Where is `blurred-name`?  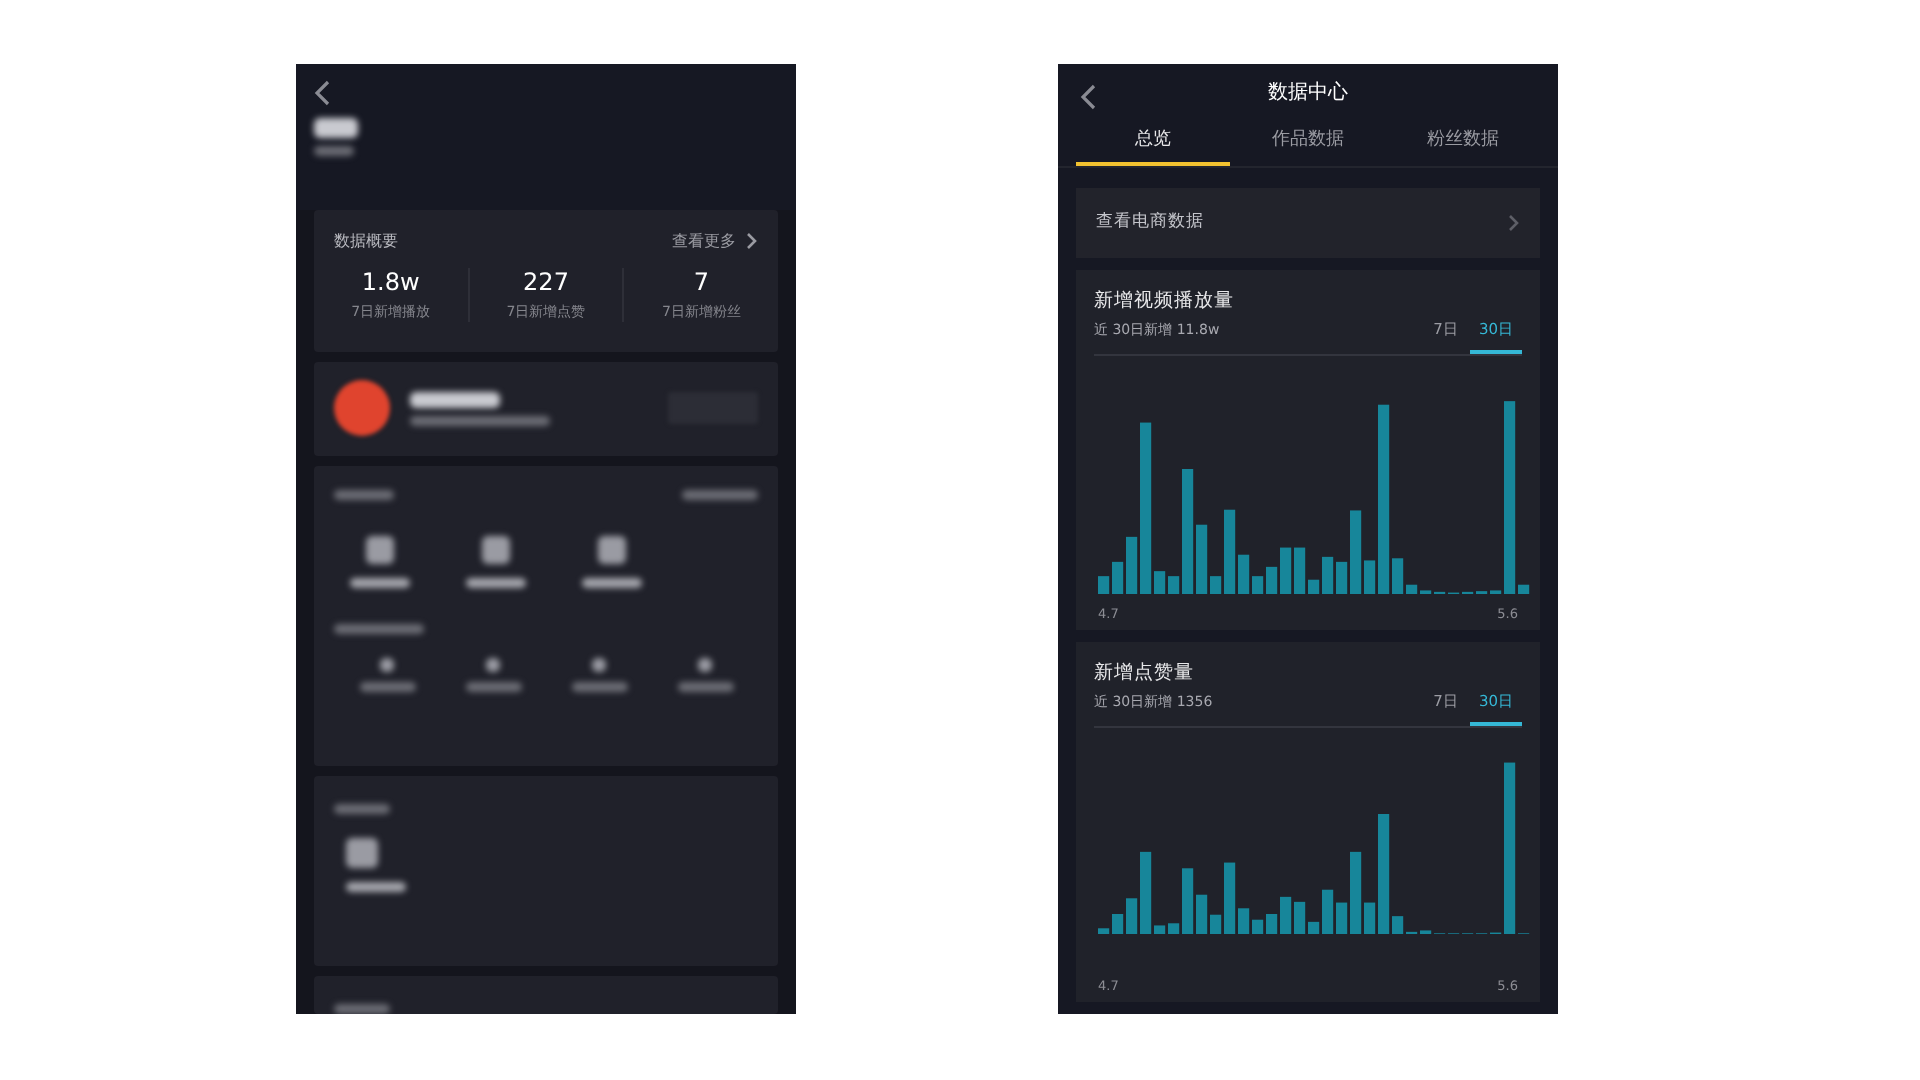 blurred-name is located at coordinates (336, 128).